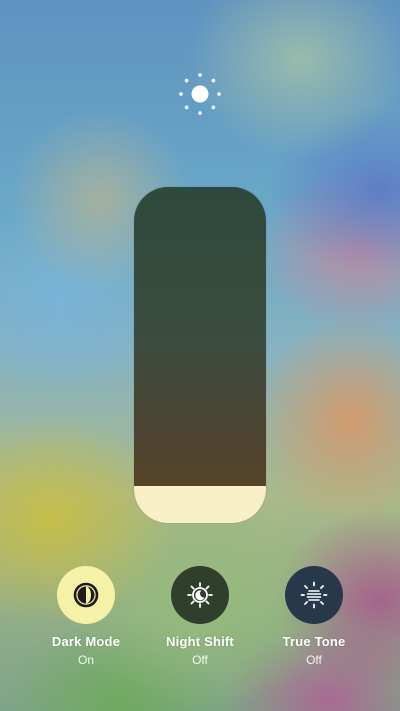 Image resolution: width=400 pixels, height=711 pixels. I want to click on true-tone-state: Off, so click(314, 660).